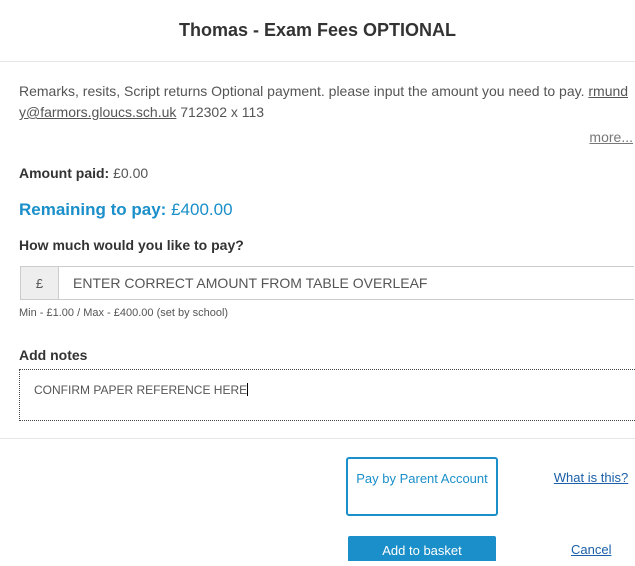  Describe the element at coordinates (199, 209) in the screenshot. I see `remaining-value: £400.00` at that location.